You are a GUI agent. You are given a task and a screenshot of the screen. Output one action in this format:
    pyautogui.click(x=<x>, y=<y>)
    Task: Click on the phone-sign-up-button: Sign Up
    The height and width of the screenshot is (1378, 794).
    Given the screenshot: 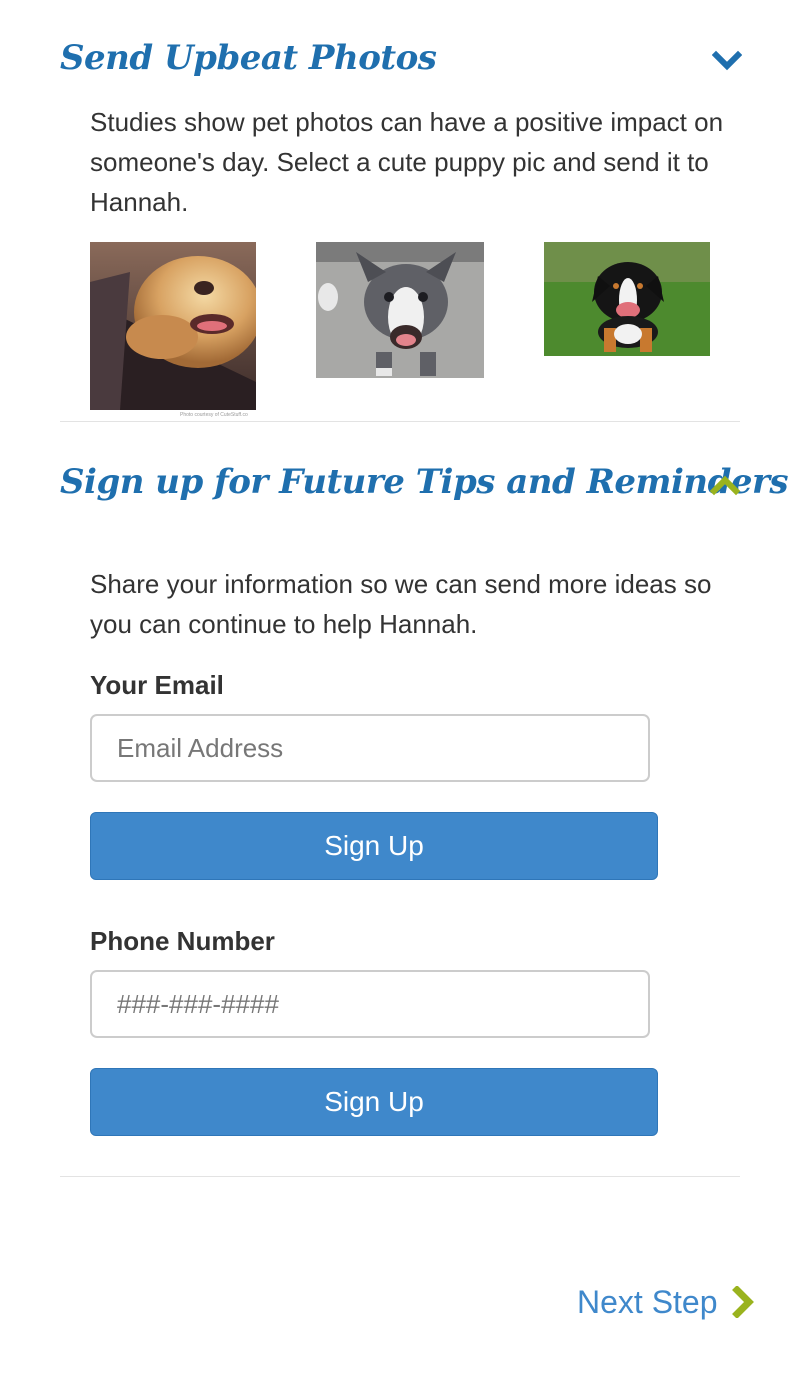 What is the action you would take?
    pyautogui.click(x=374, y=1102)
    